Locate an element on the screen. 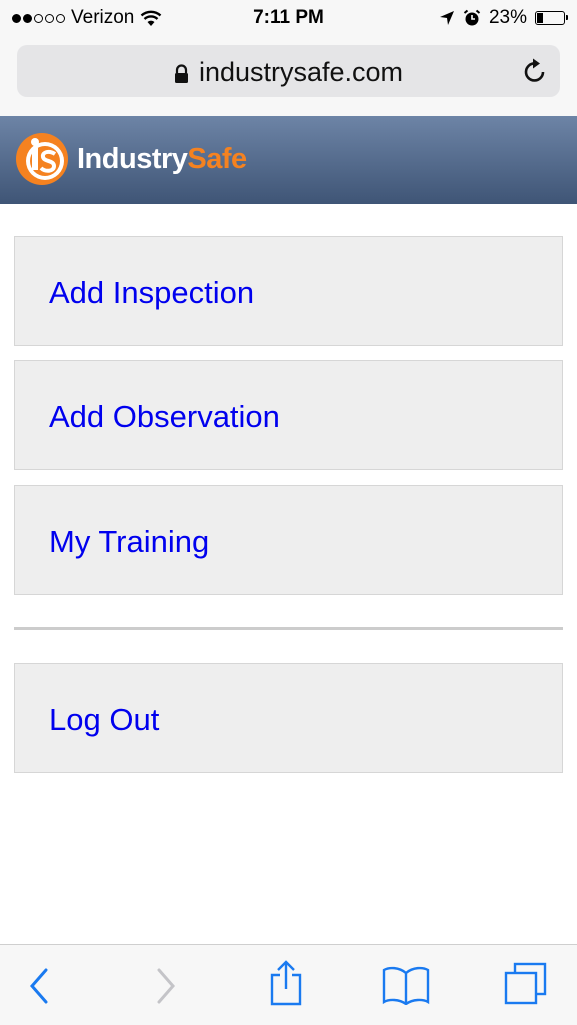  industrysafe-logo: IndustrySafe is located at coordinates (130, 159).